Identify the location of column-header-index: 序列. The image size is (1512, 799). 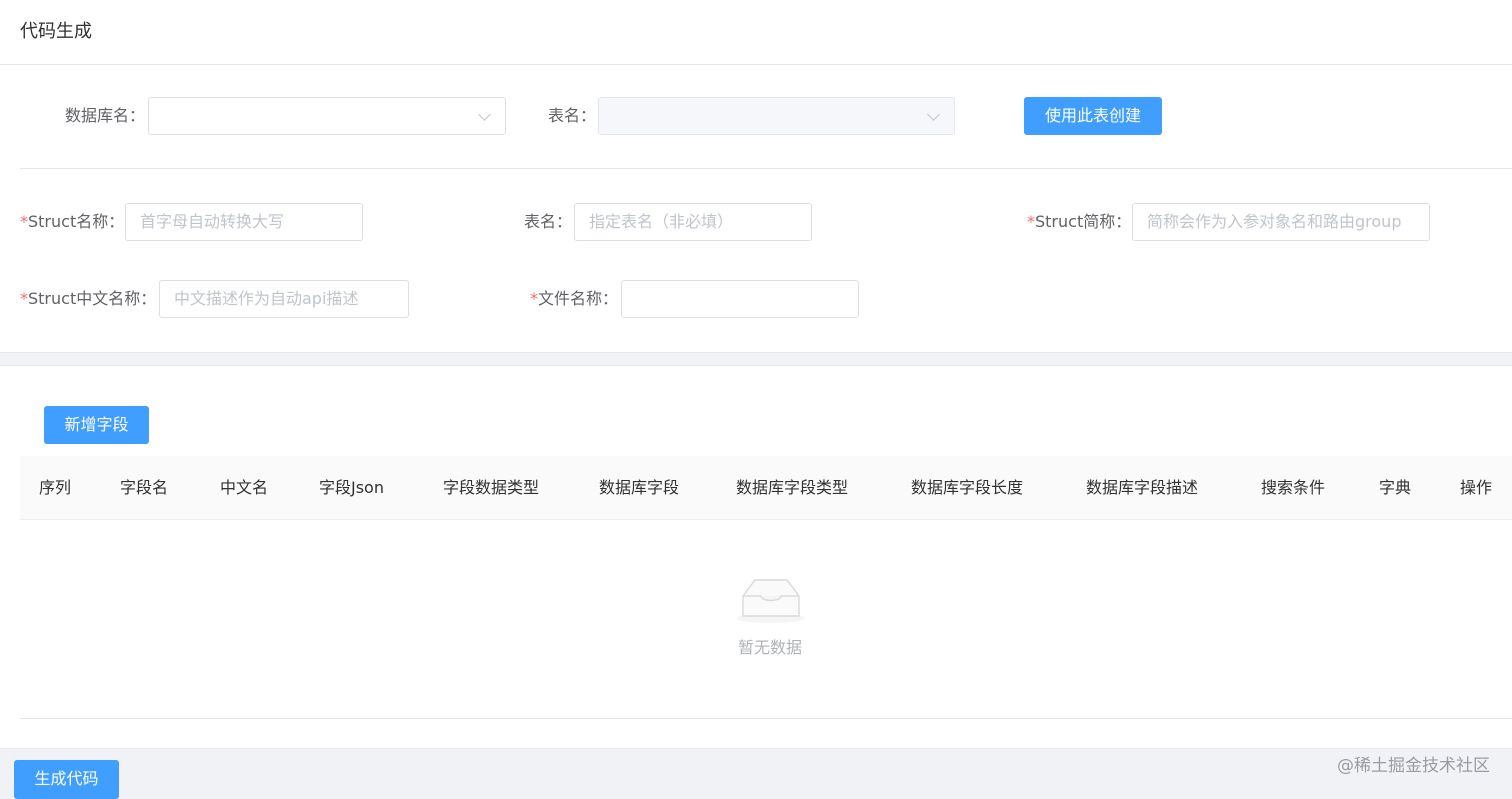
(55, 487).